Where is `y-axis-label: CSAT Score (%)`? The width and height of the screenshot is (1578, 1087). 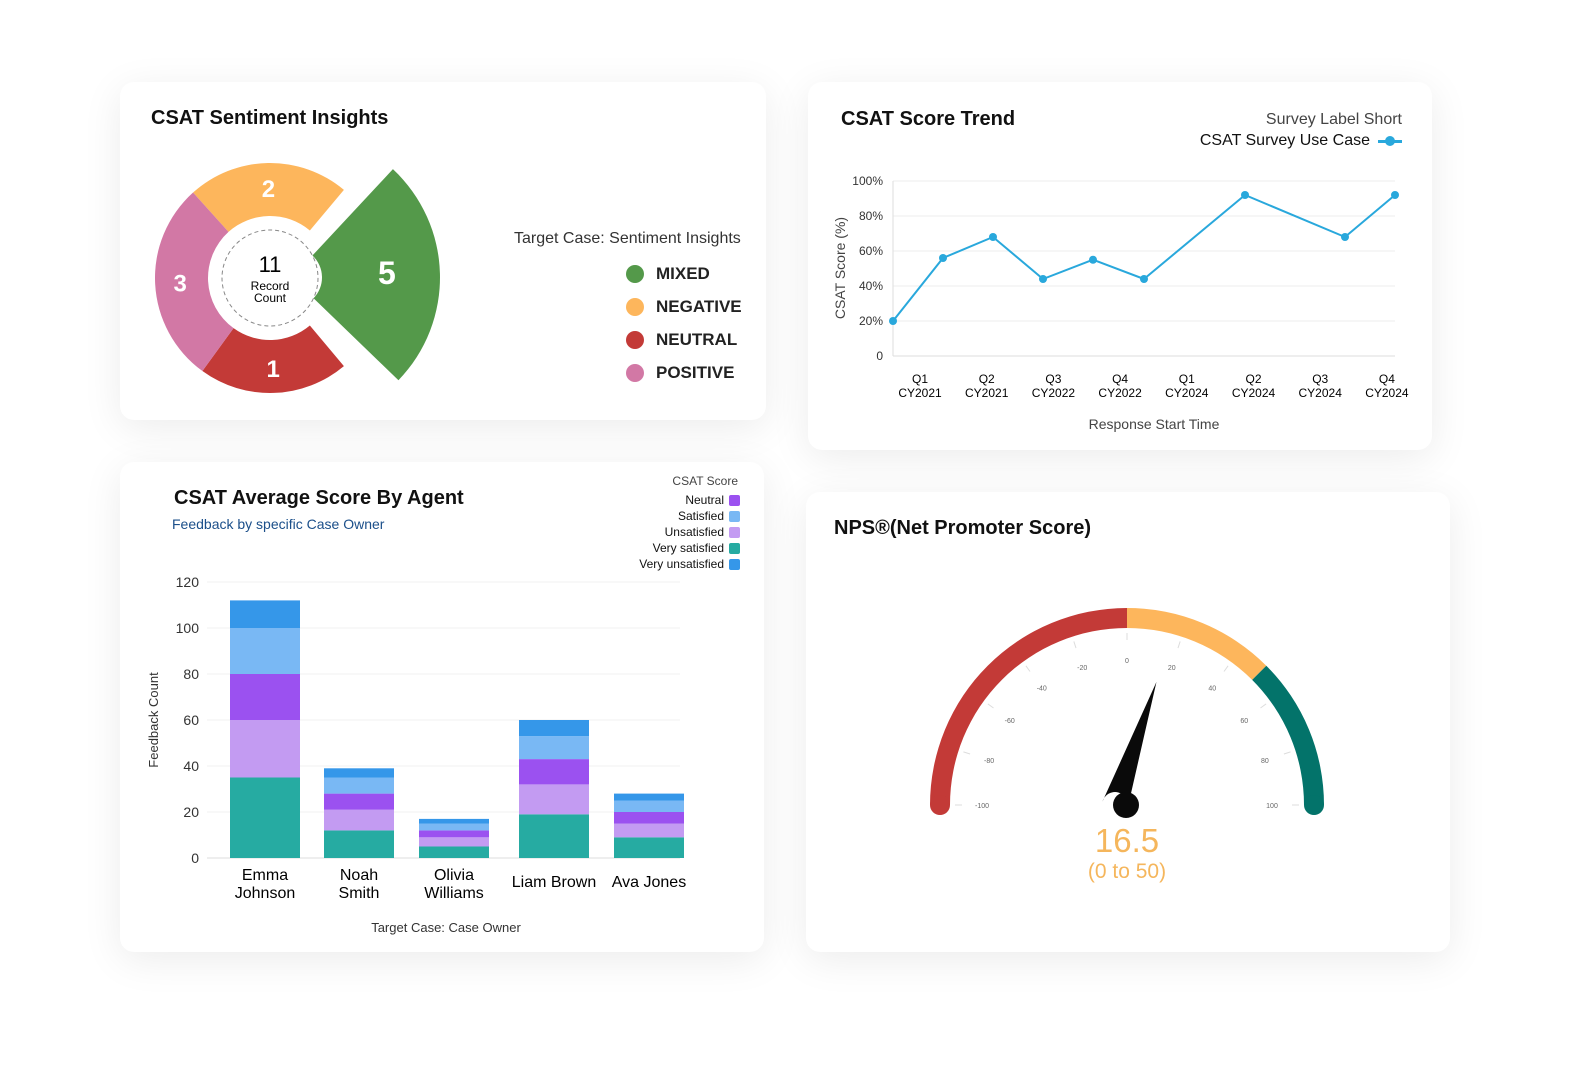 y-axis-label: CSAT Score (%) is located at coordinates (840, 268).